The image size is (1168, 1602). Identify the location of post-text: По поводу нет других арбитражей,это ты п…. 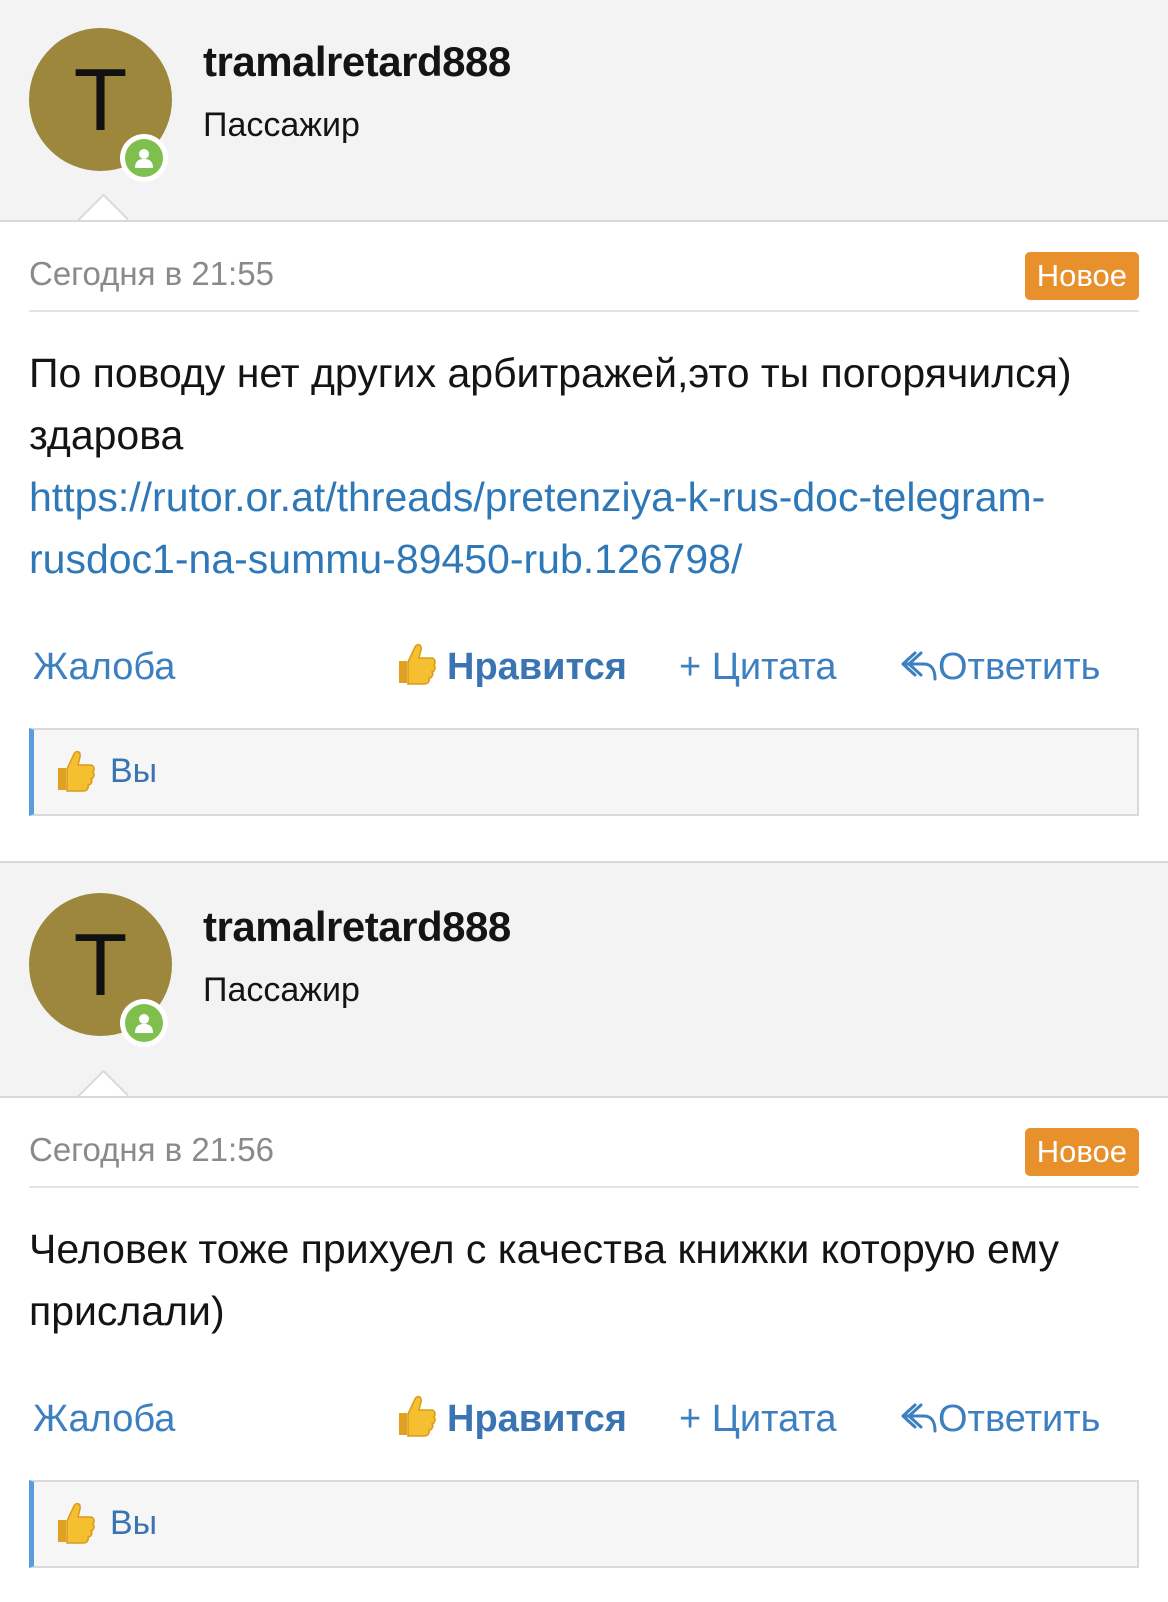
(550, 404).